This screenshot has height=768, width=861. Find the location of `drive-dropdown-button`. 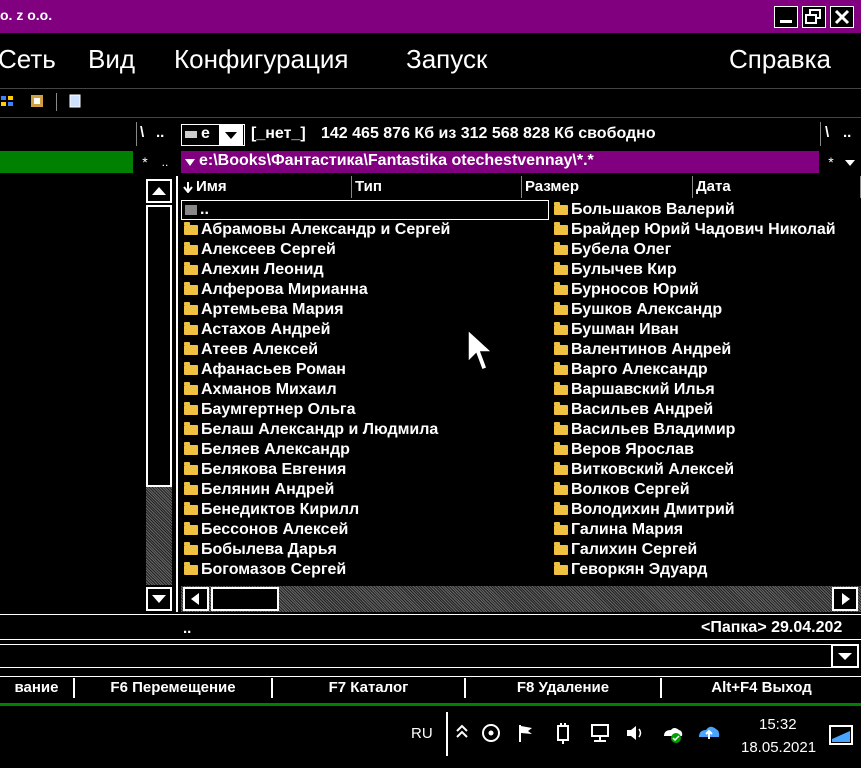

drive-dropdown-button is located at coordinates (231, 135).